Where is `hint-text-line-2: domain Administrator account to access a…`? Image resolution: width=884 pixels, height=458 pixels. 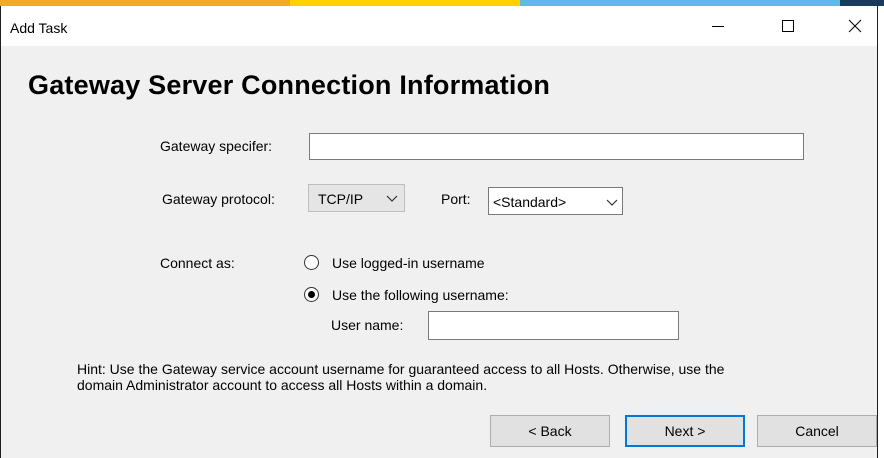
hint-text-line-2: domain Administrator account to access a… is located at coordinates (282, 385).